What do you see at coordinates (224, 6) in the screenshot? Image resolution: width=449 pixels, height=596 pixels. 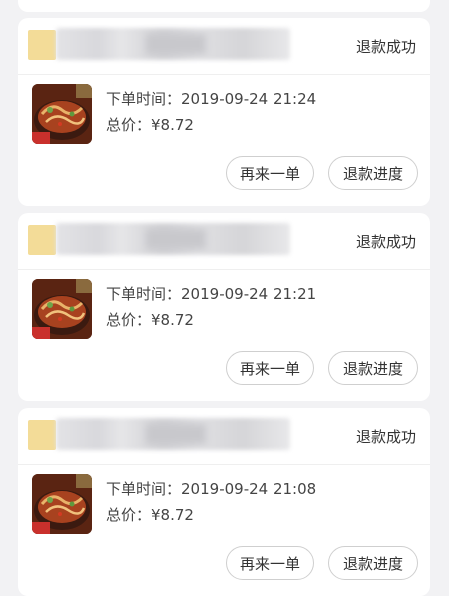 I see `previous-order-card` at bounding box center [224, 6].